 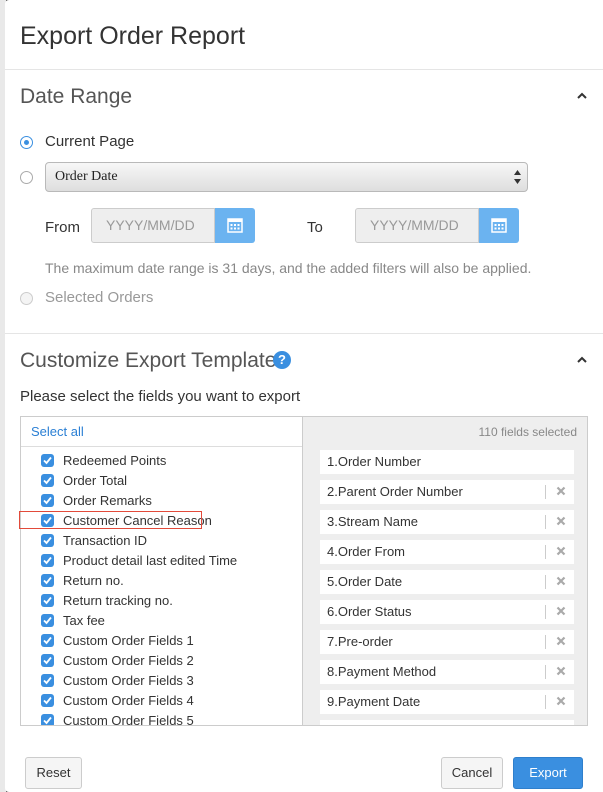 What do you see at coordinates (26, 298) in the screenshot?
I see `radio-selected-orders` at bounding box center [26, 298].